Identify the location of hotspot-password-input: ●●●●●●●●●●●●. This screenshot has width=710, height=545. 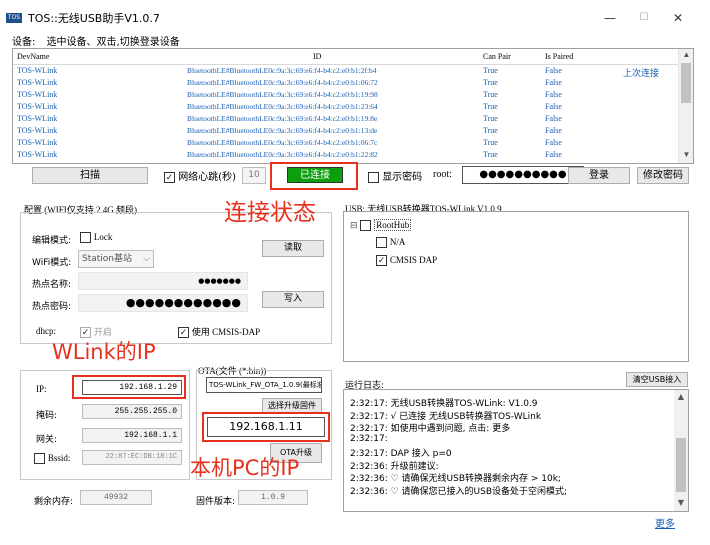
(163, 303).